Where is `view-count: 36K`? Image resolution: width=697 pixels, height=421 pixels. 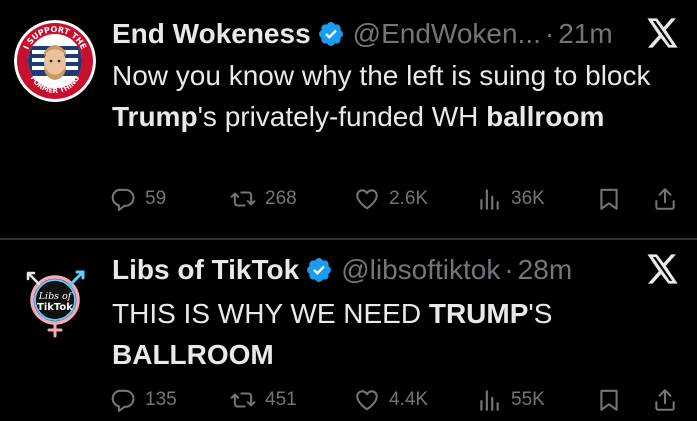
view-count: 36K is located at coordinates (528, 198).